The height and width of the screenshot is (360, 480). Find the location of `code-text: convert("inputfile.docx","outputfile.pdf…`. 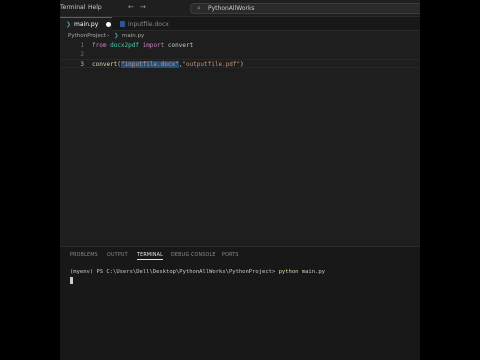

code-text: convert("inputfile.docx","outputfile.pdf… is located at coordinates (168, 64).